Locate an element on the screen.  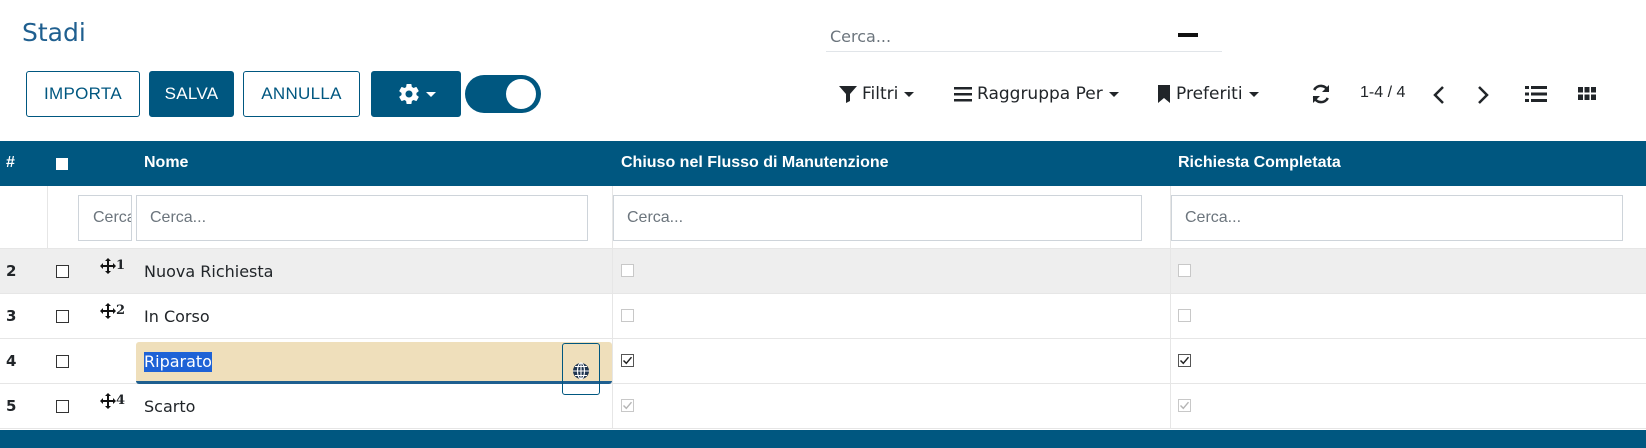
table-row: 2 1 Nuova Richiesta is located at coordinates (823, 271).